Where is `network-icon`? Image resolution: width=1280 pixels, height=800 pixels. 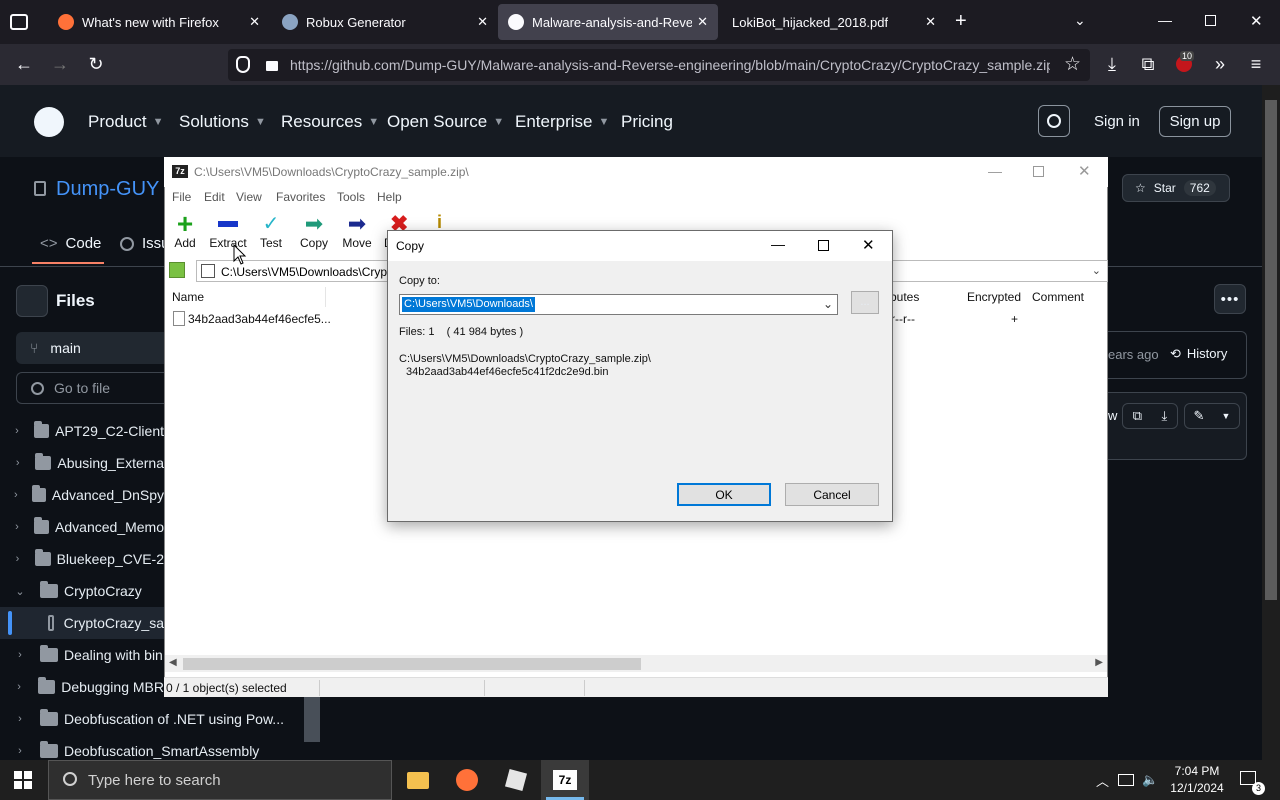 network-icon is located at coordinates (1126, 780).